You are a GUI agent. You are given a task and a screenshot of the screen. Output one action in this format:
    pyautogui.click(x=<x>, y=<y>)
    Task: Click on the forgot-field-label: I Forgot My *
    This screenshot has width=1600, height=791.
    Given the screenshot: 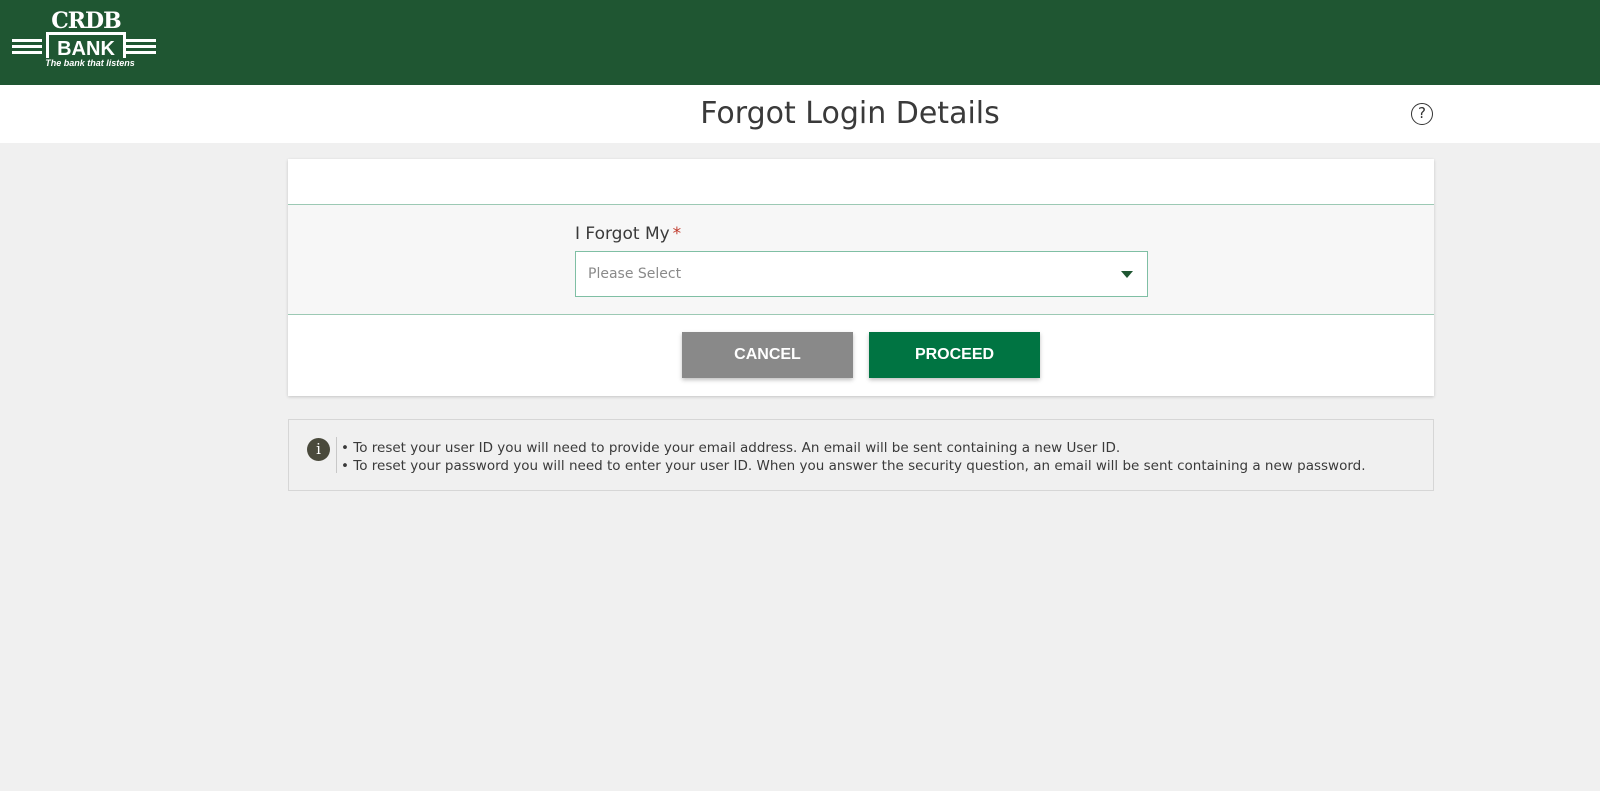 What is the action you would take?
    pyautogui.click(x=628, y=234)
    